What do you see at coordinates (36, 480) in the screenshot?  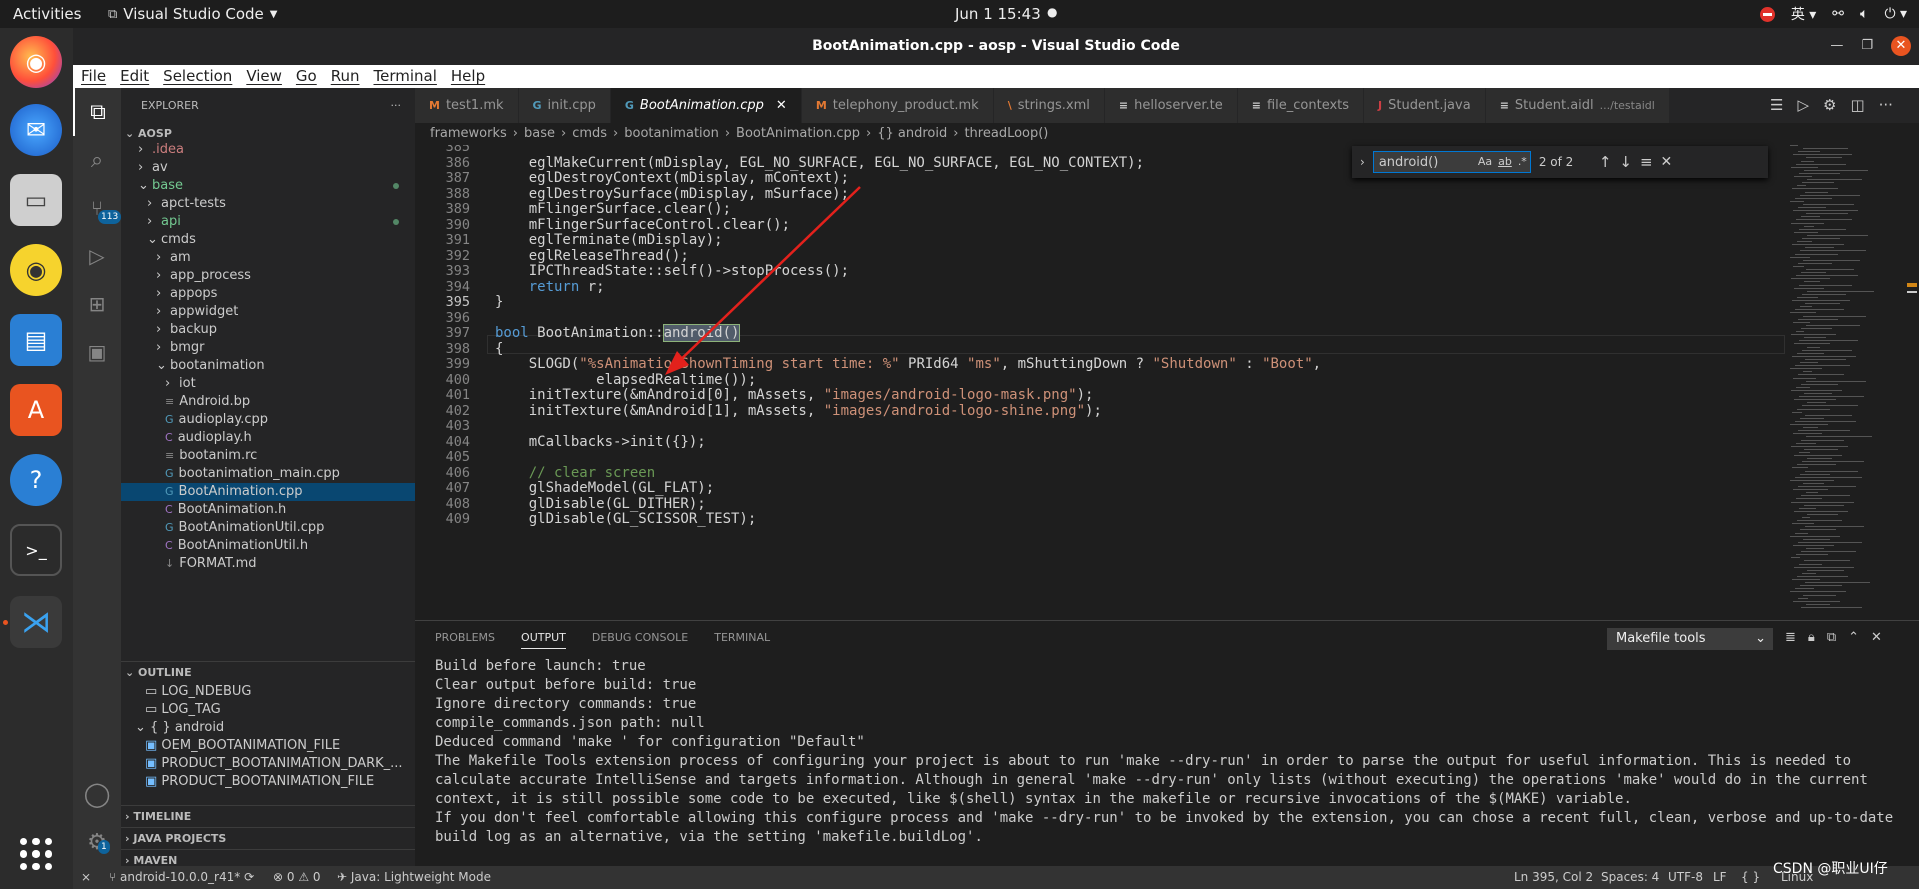 I see `help-icon: ?` at bounding box center [36, 480].